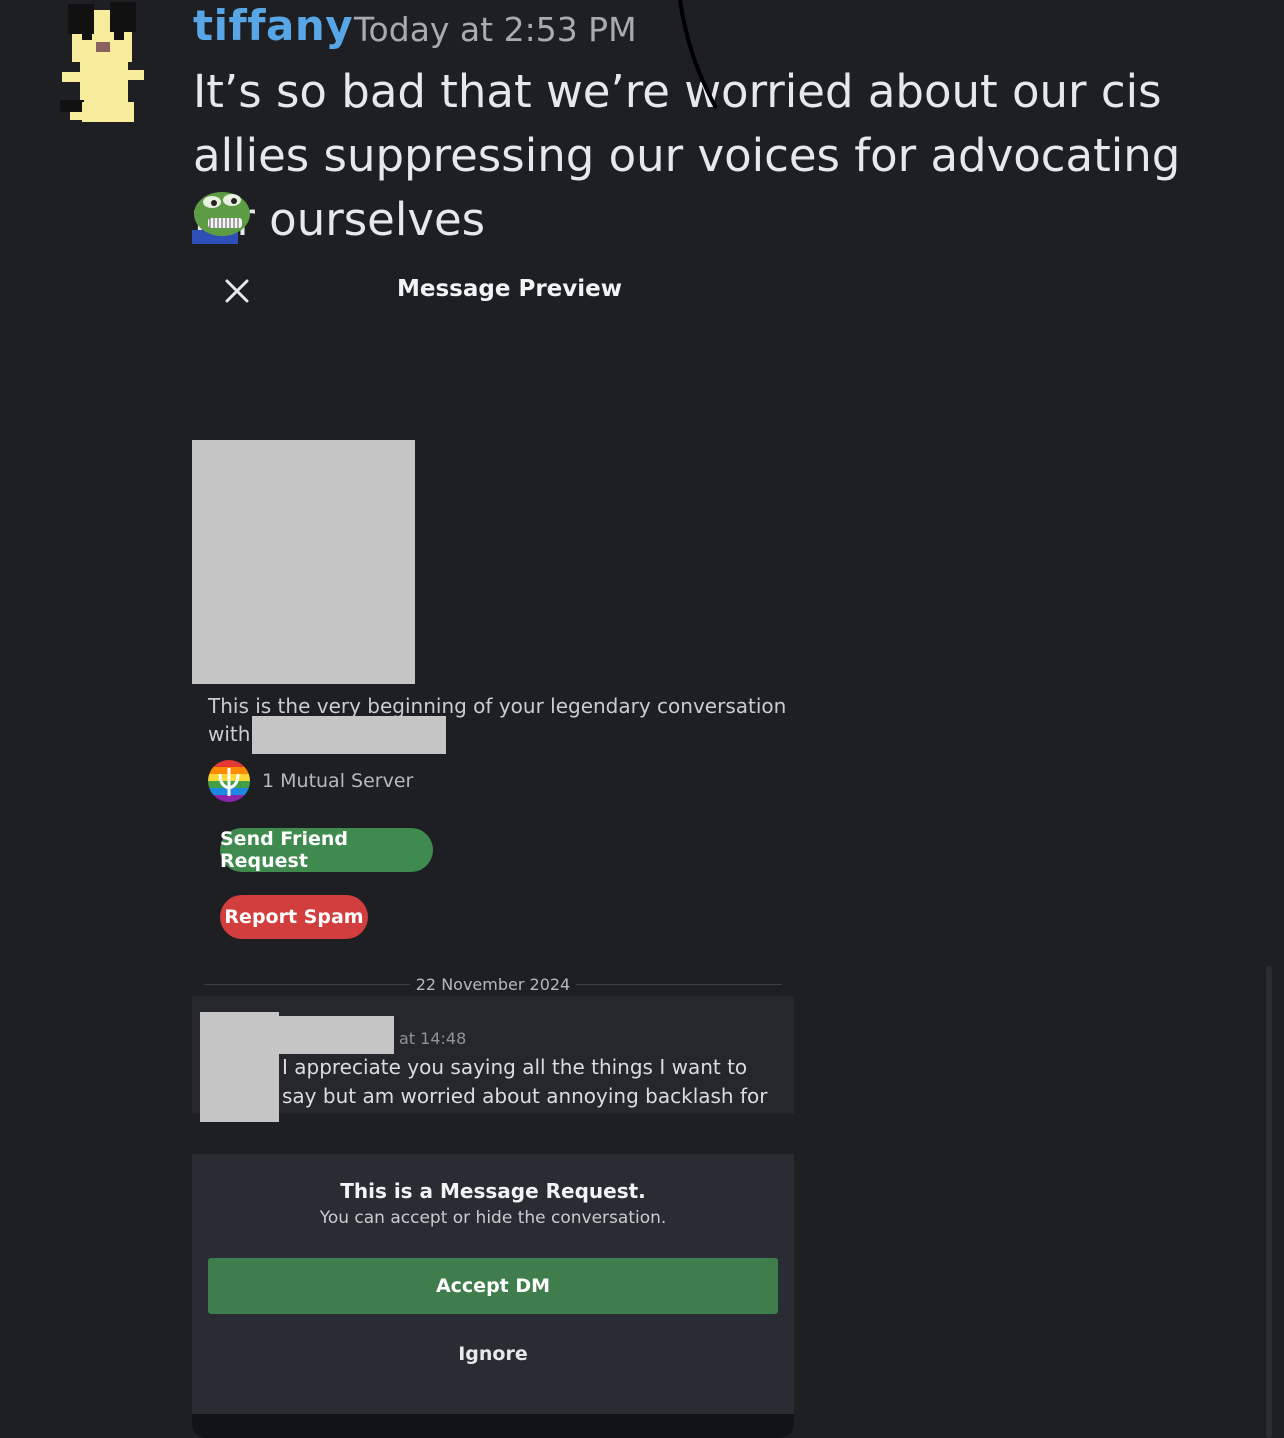  I want to click on redacted-avatar, so click(303, 562).